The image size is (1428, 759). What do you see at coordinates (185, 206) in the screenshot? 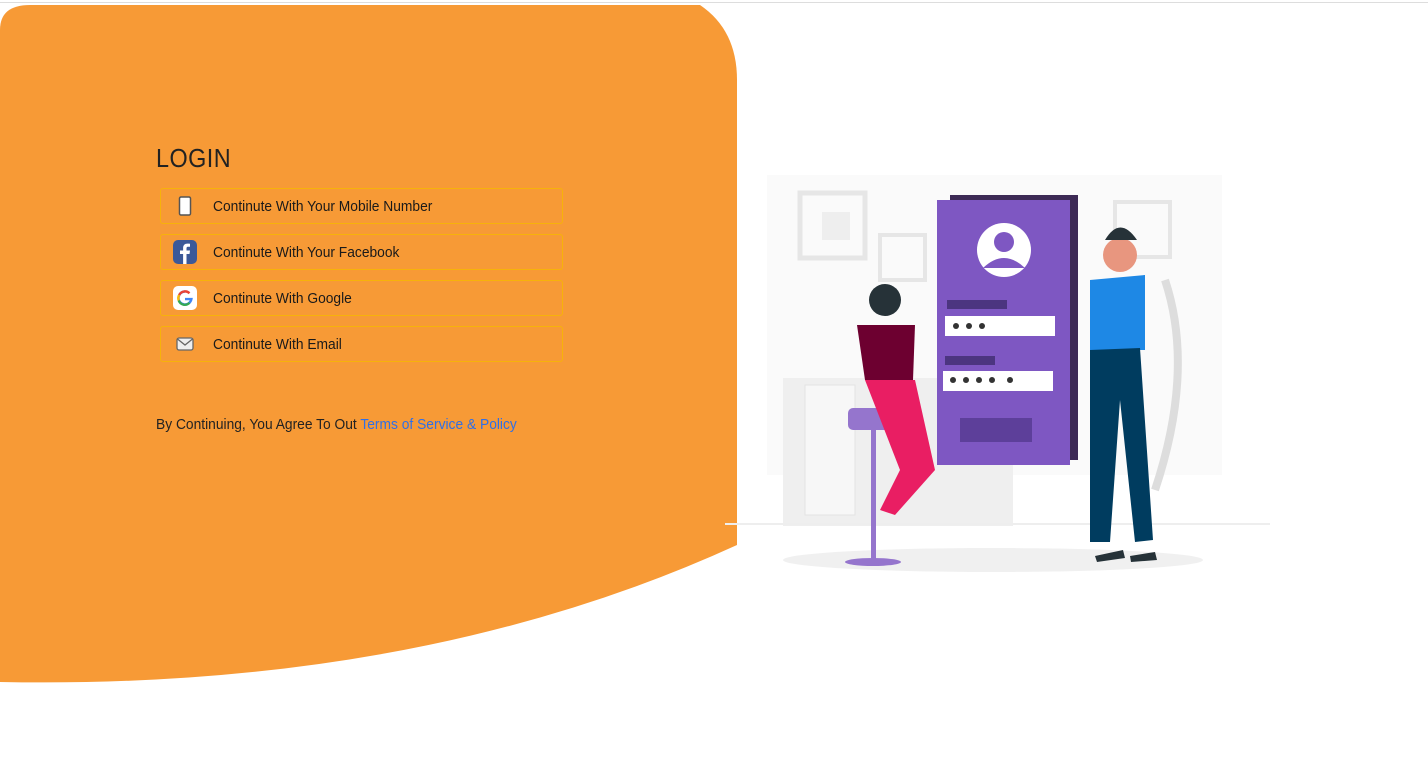
I see `mobile-phone-icon` at bounding box center [185, 206].